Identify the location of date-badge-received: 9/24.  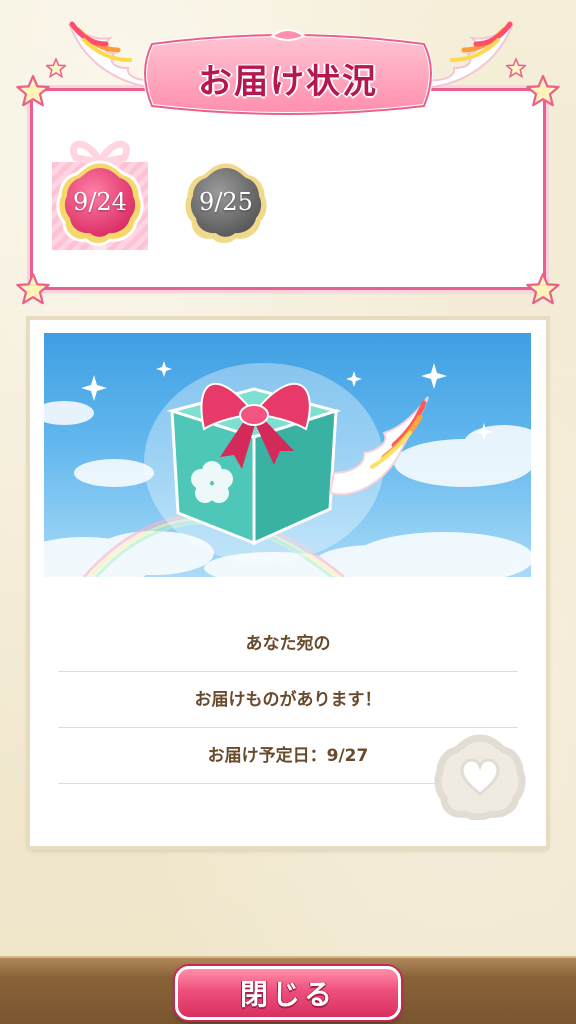
(100, 202).